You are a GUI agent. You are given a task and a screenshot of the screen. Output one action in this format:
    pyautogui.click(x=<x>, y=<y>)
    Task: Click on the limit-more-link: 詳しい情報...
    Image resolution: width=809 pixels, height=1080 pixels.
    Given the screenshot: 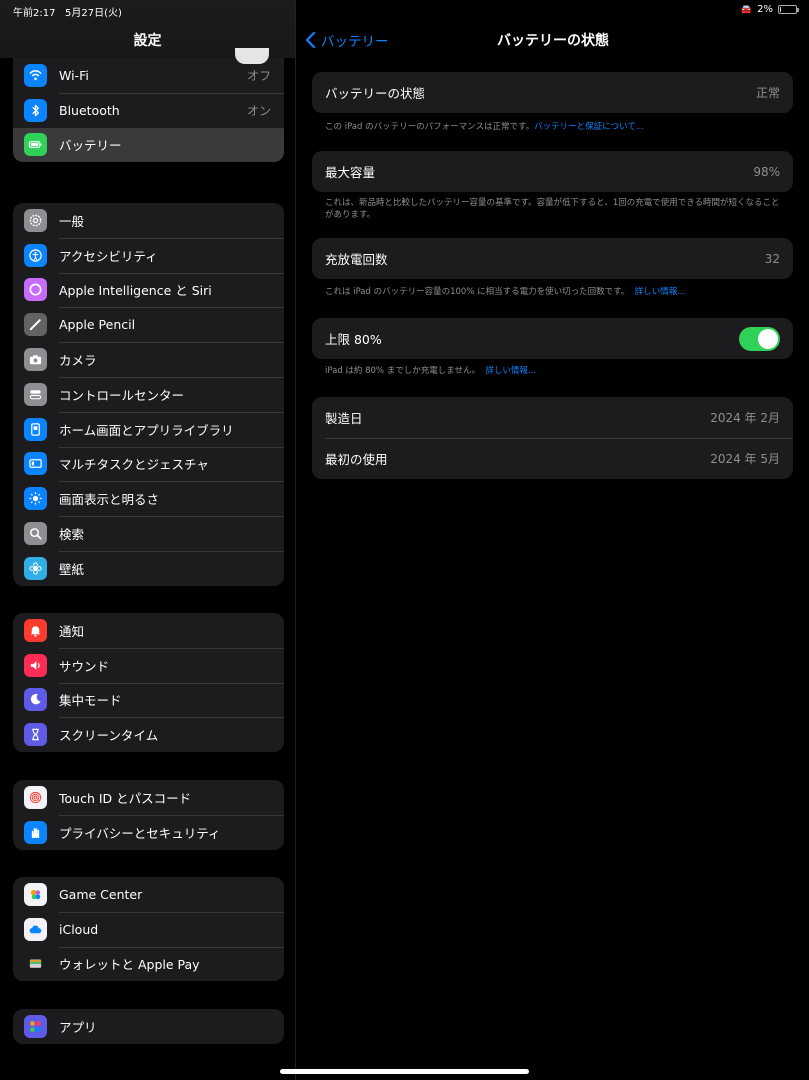 What is the action you would take?
    pyautogui.click(x=510, y=371)
    